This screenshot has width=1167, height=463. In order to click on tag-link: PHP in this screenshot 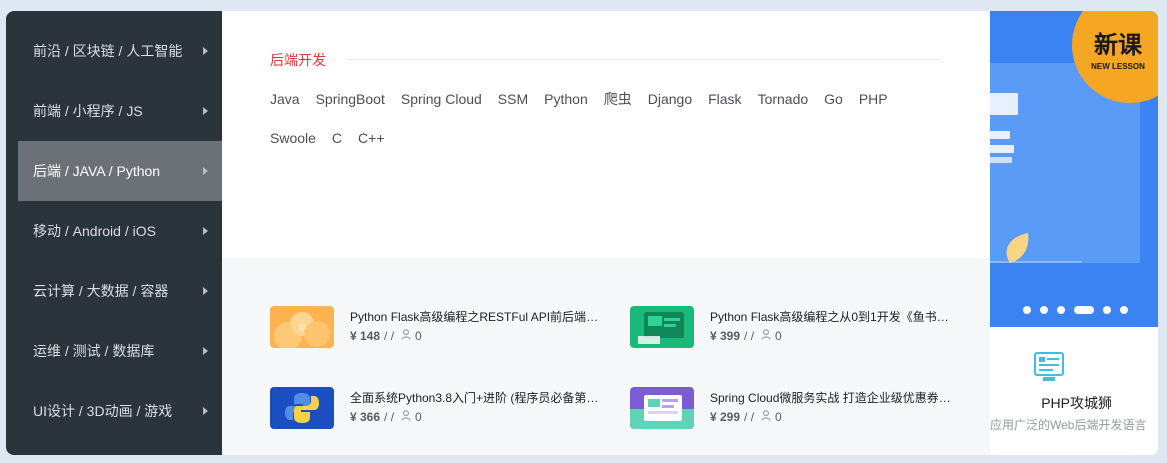, I will do `click(873, 99)`.